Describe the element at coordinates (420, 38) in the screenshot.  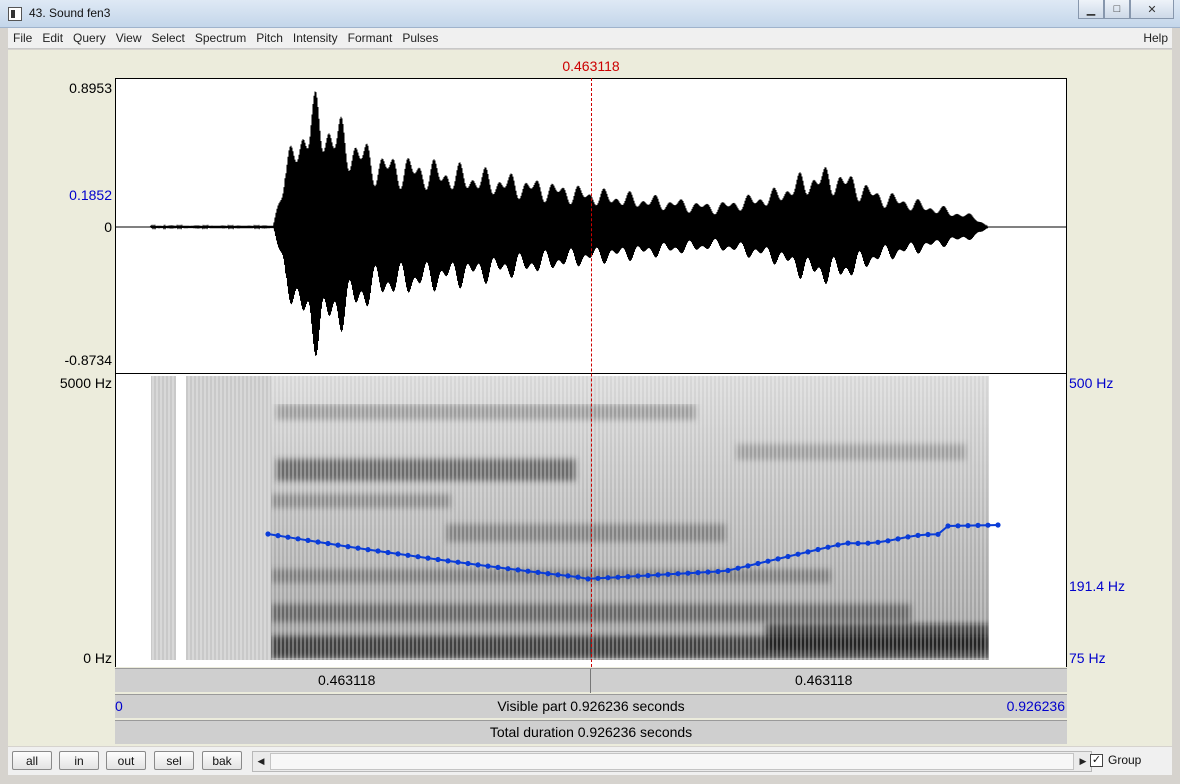
I see `menu-pulses: Pulses` at that location.